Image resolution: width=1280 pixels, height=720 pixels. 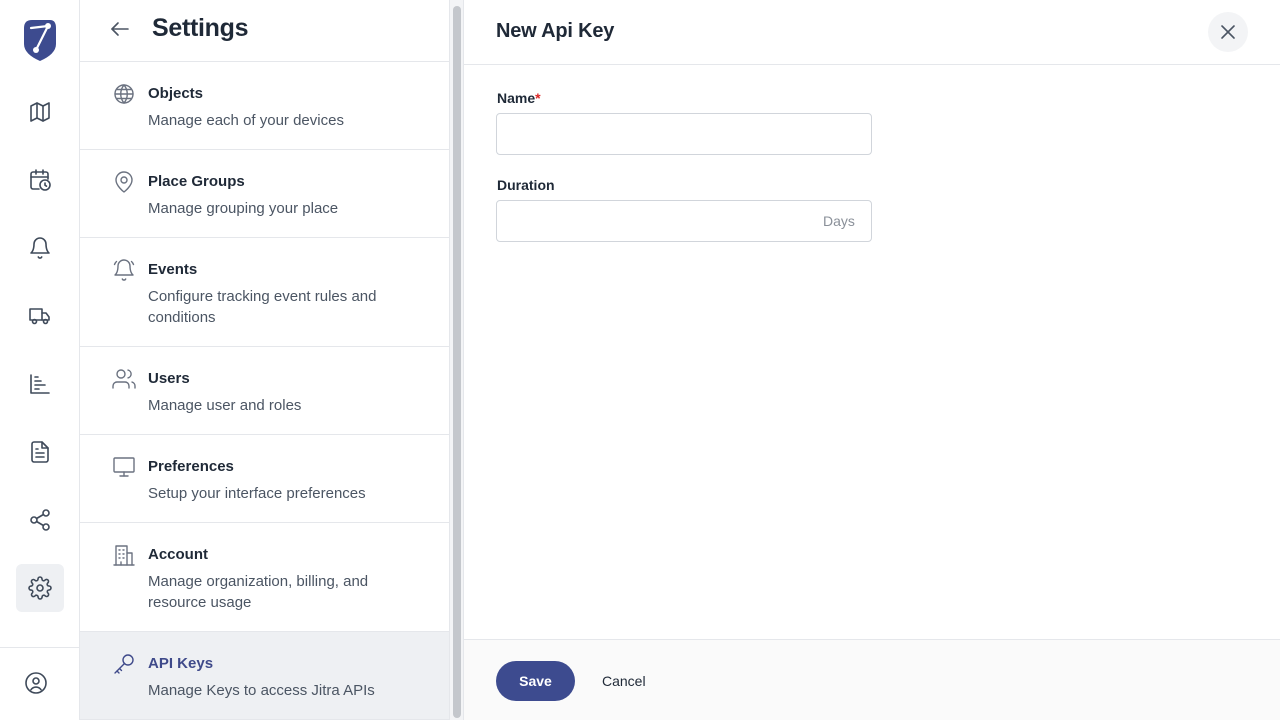 What do you see at coordinates (124, 664) in the screenshot?
I see `key-icon` at bounding box center [124, 664].